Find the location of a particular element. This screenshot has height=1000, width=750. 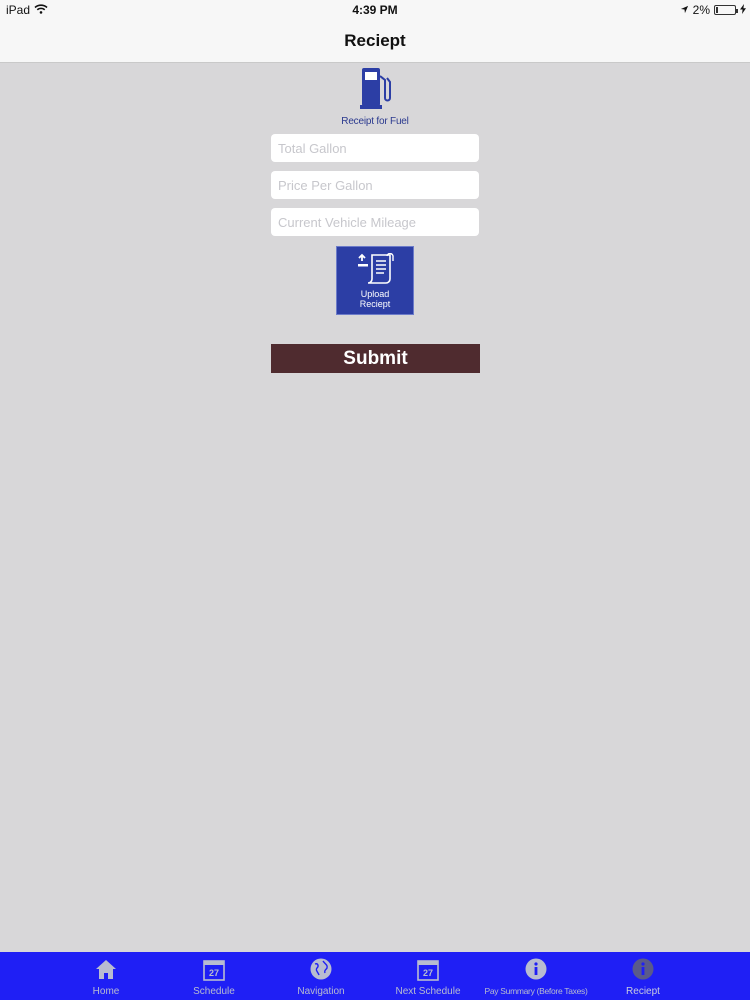

tab-schedule: 27 Schedule is located at coordinates (214, 976).